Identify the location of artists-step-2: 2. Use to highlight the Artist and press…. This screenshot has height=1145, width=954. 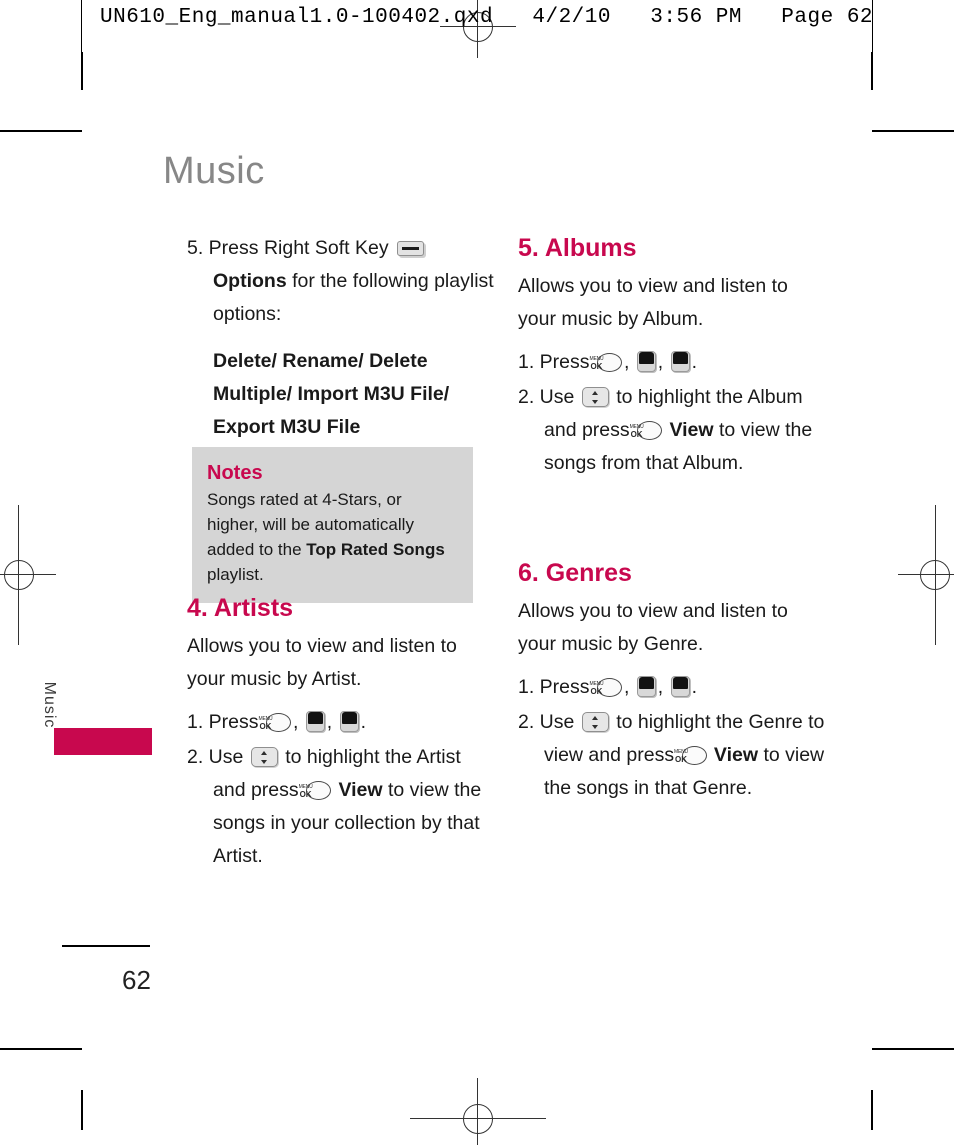
(342, 807).